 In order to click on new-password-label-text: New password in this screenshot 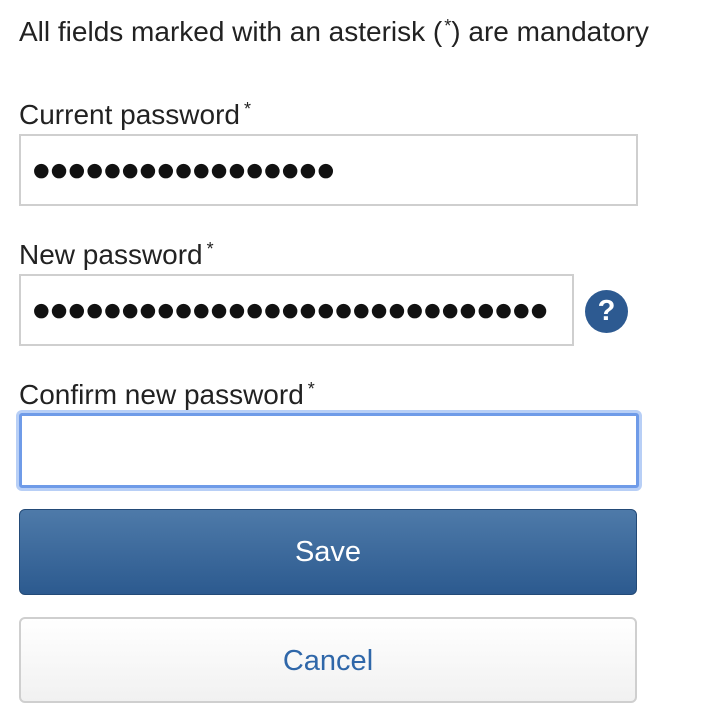, I will do `click(111, 254)`.